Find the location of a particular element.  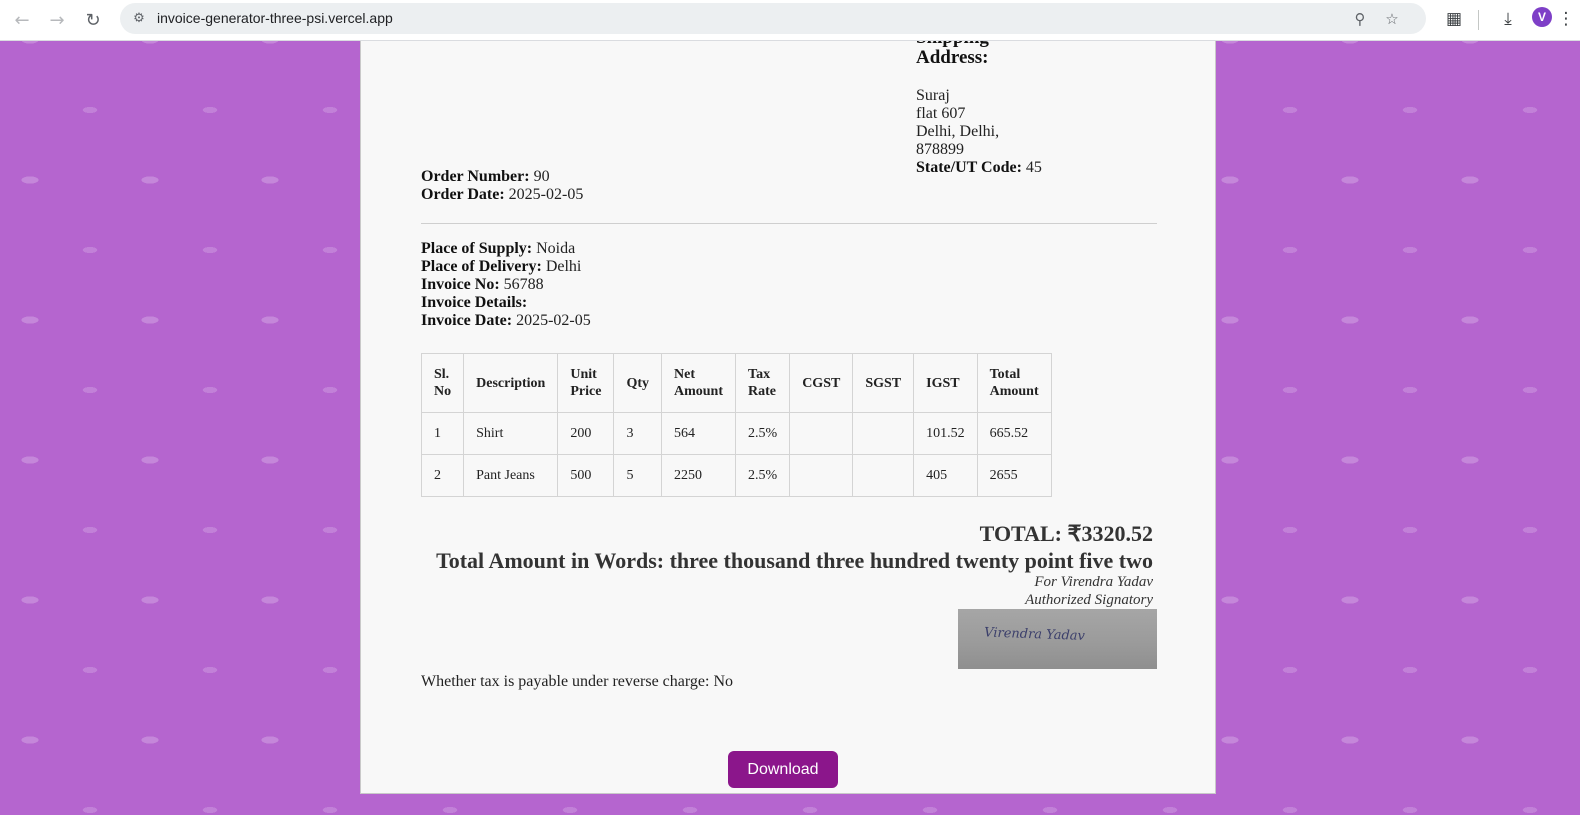

cell-description: Shirt is located at coordinates (511, 433).